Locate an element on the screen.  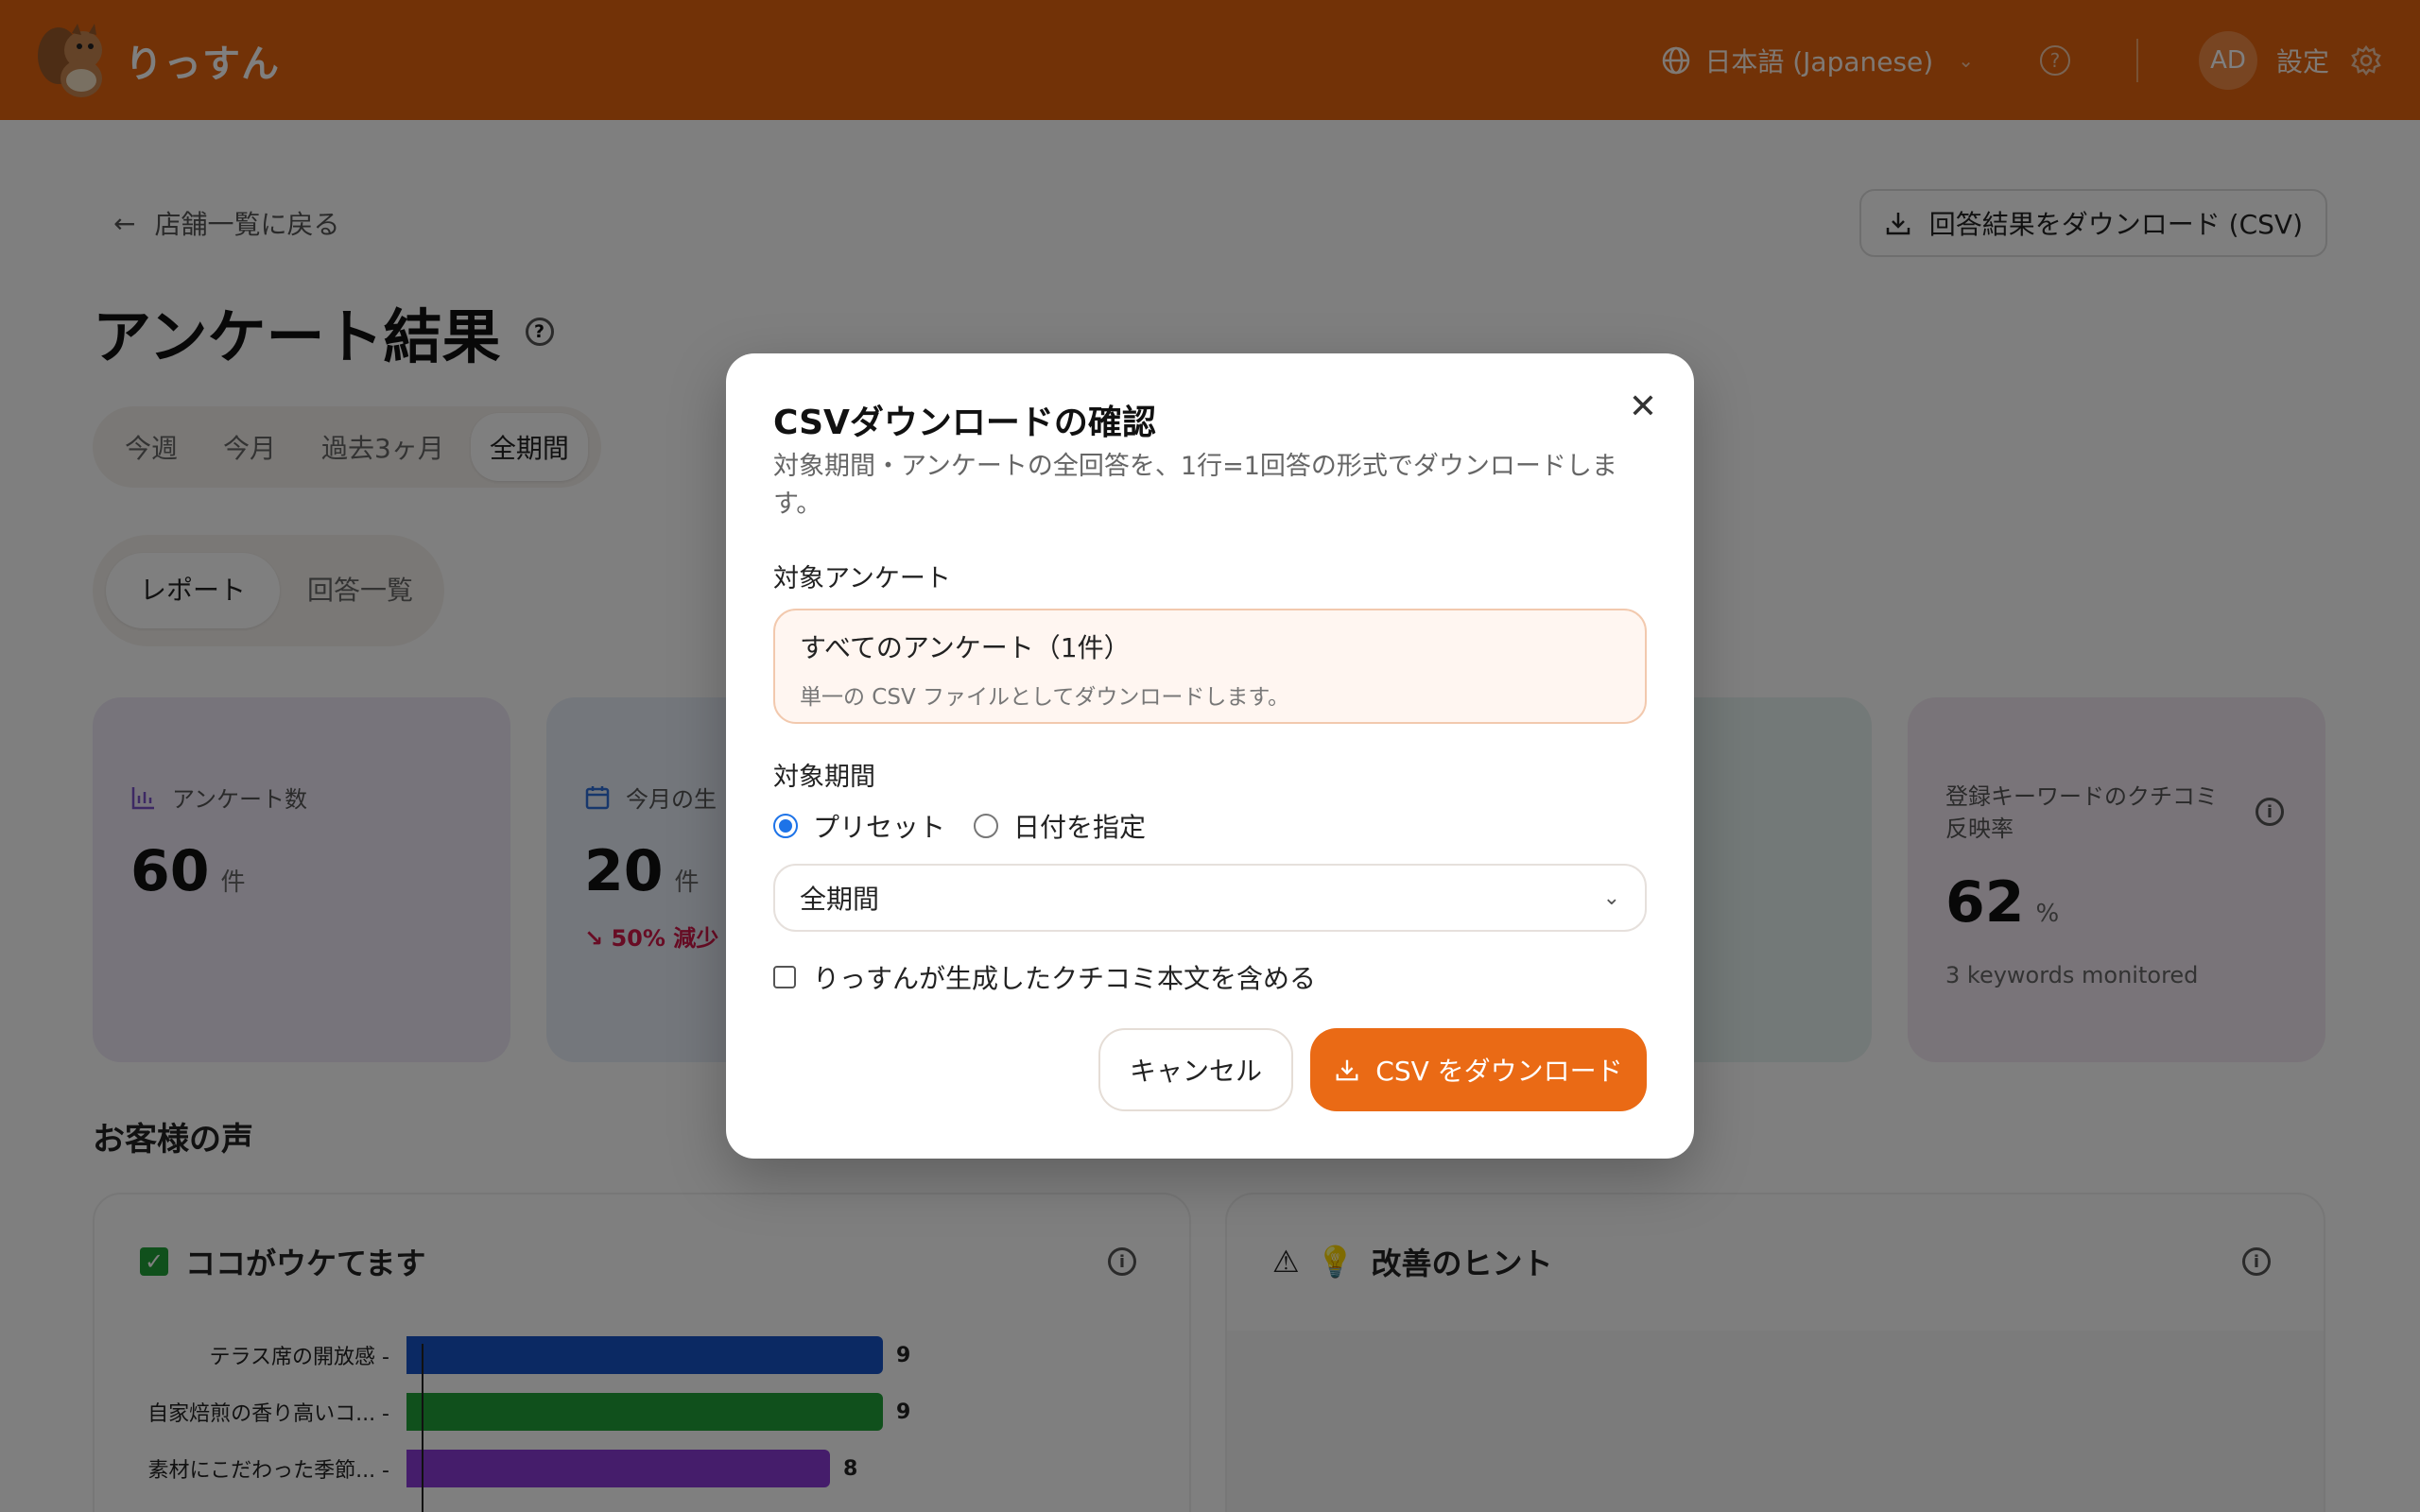
period-radio-group: プリセット 日付を指定 is located at coordinates (959, 826).